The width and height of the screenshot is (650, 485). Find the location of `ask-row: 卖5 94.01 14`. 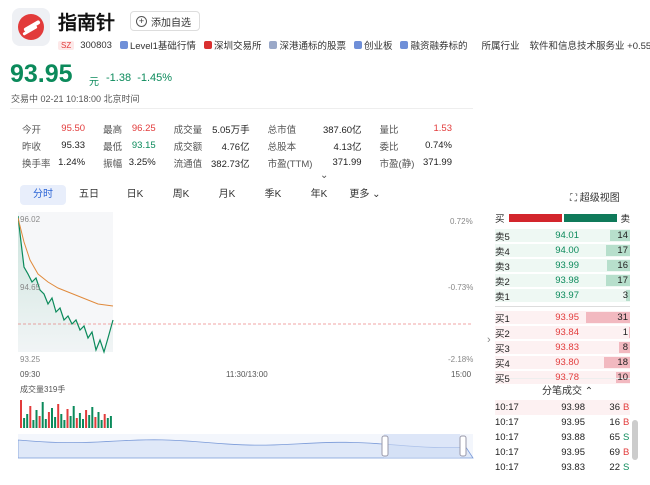

ask-row: 卖5 94.01 14 is located at coordinates (562, 235).